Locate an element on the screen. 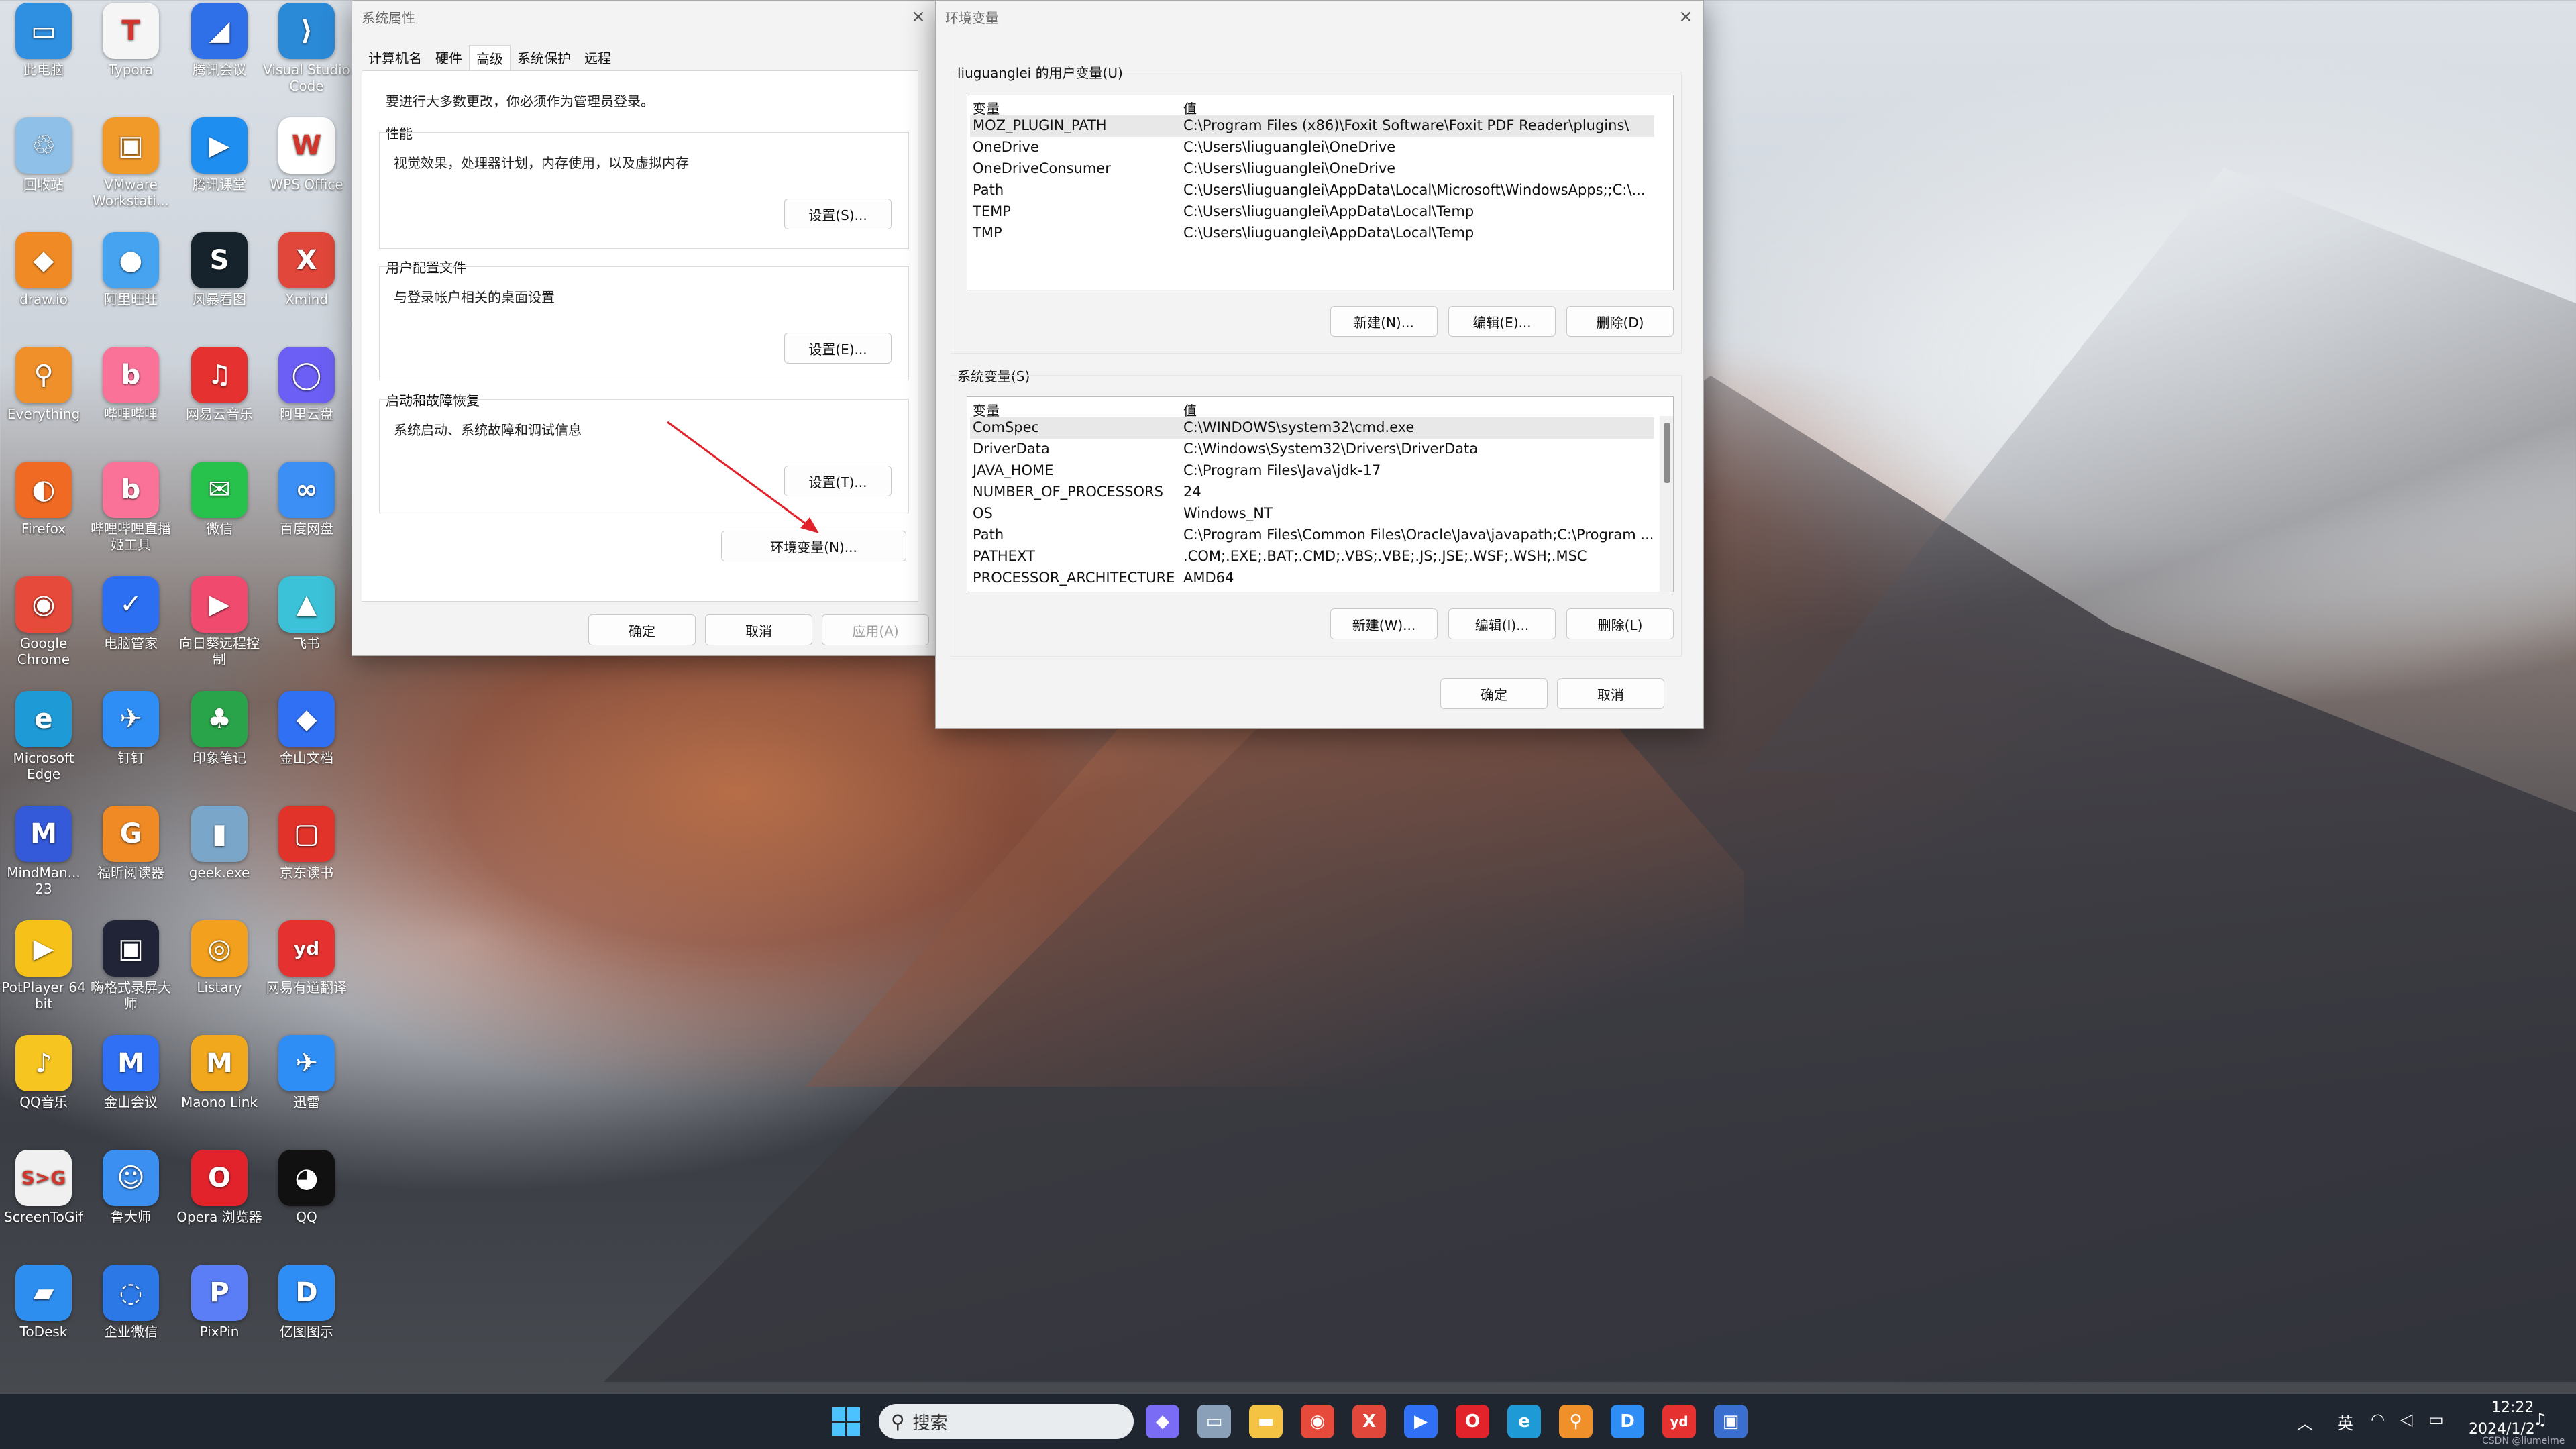  desktop-icon: ⚲ Everything is located at coordinates (43, 384).